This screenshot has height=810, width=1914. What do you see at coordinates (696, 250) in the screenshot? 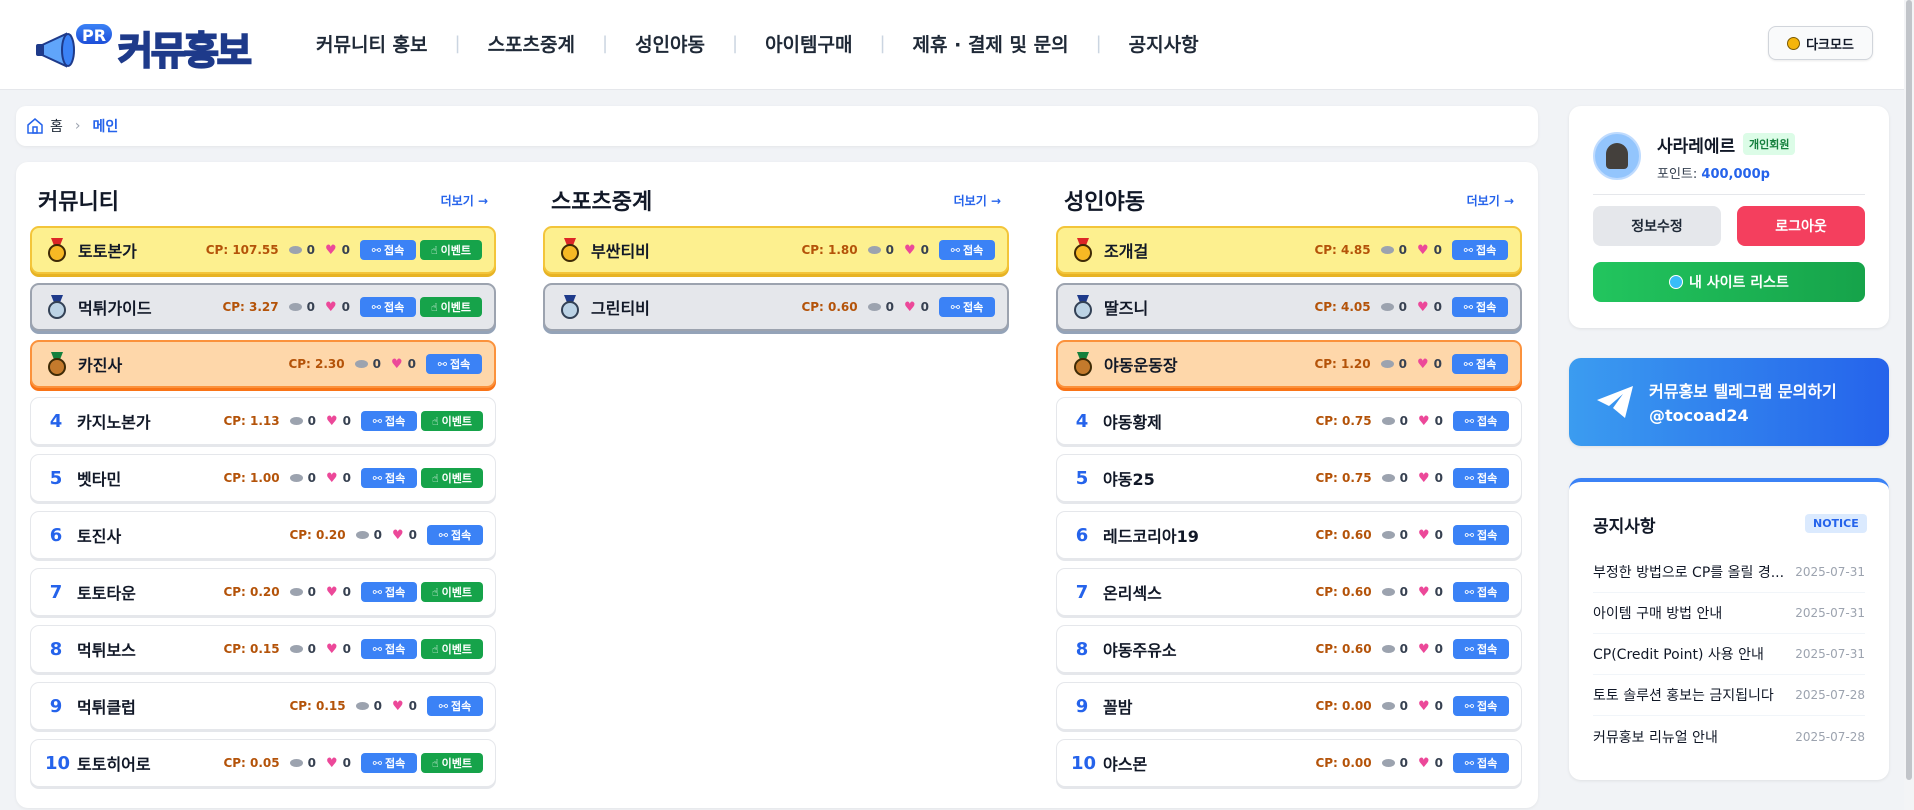
I see `site-name: 부싼티비` at bounding box center [696, 250].